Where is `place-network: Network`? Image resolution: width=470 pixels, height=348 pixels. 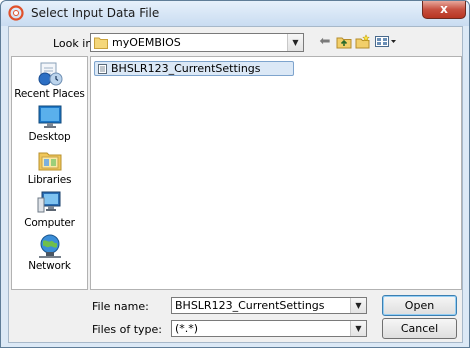 place-network: Network is located at coordinates (49, 252).